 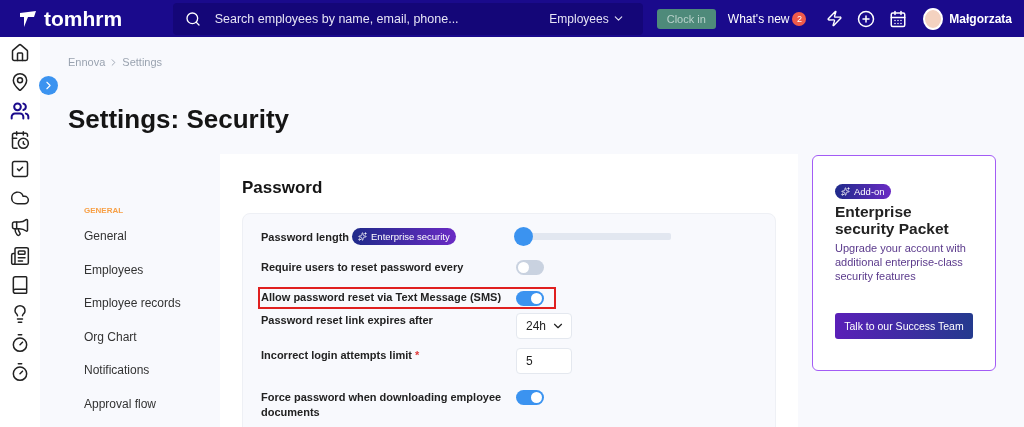 What do you see at coordinates (48, 85) in the screenshot?
I see `expand-button` at bounding box center [48, 85].